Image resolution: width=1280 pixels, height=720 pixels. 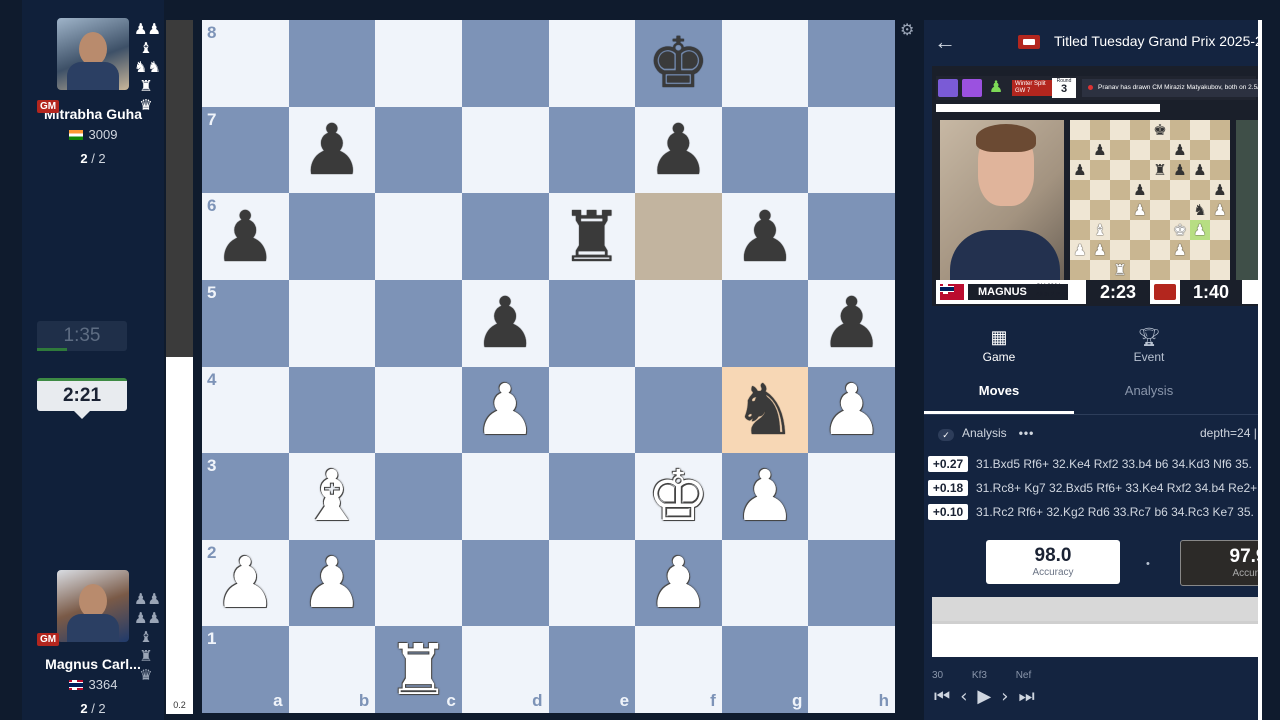 What do you see at coordinates (245, 150) in the screenshot?
I see `square-a7: 7` at bounding box center [245, 150].